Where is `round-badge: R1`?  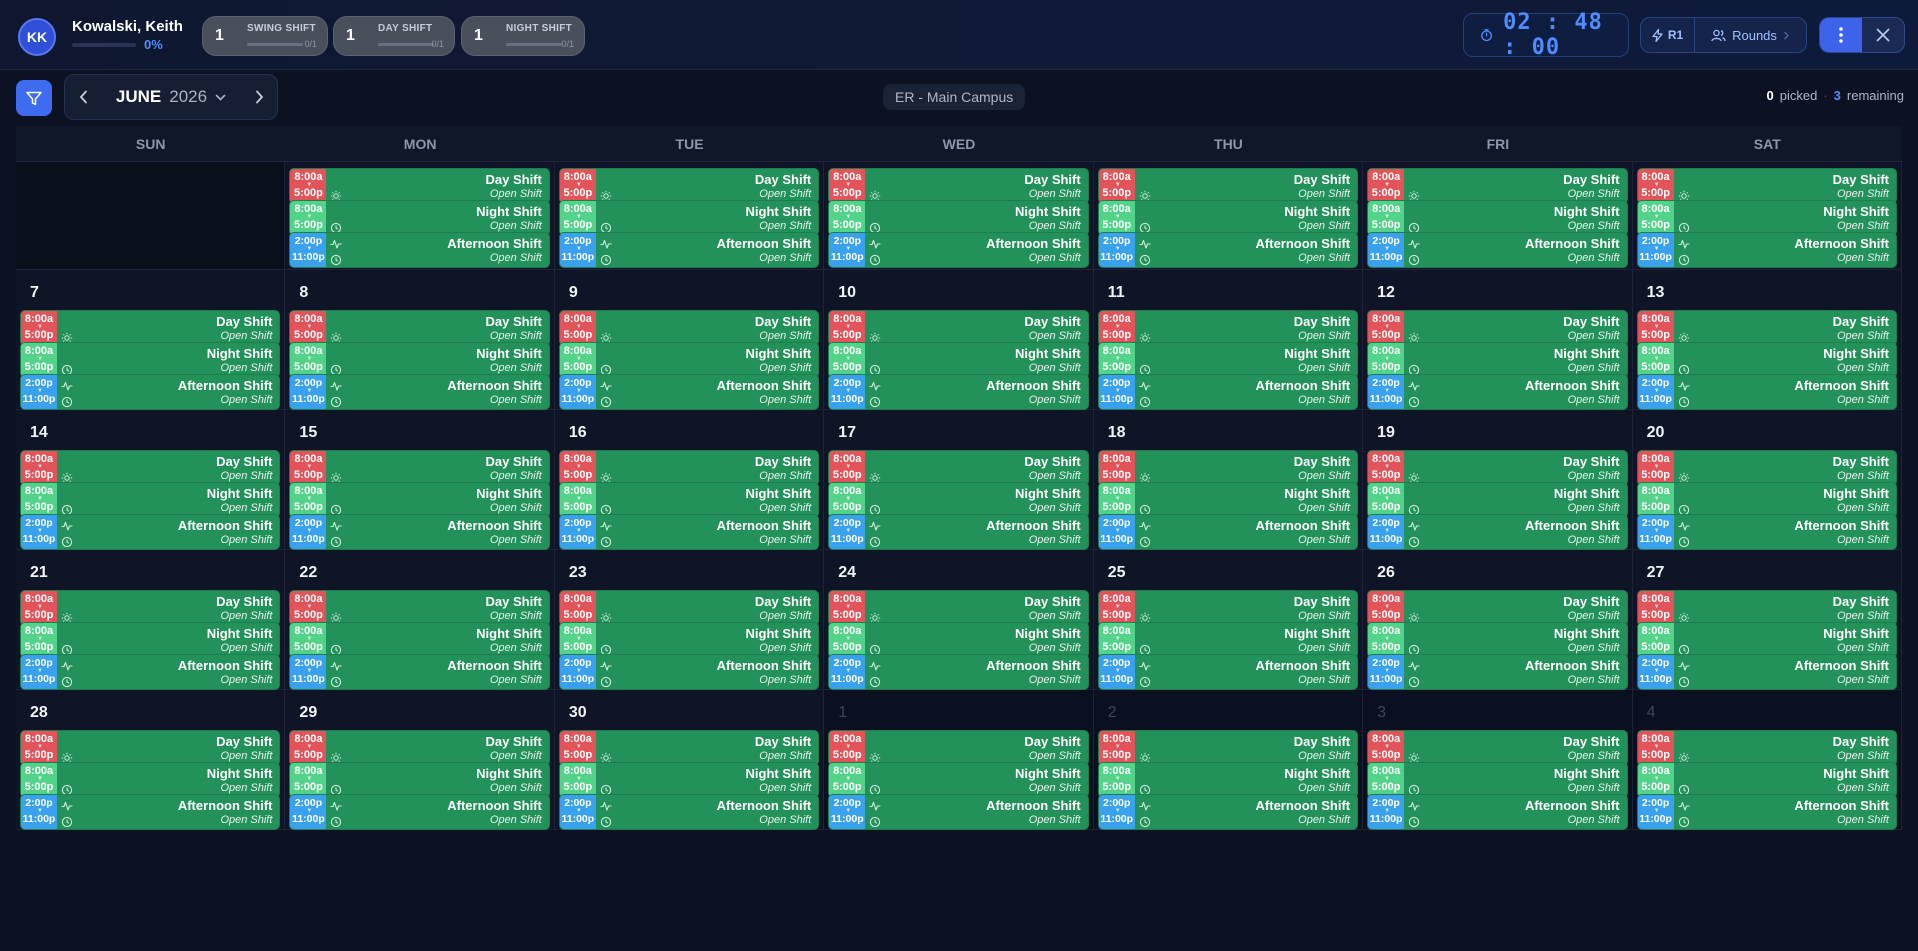
round-badge: R1 is located at coordinates (1668, 35).